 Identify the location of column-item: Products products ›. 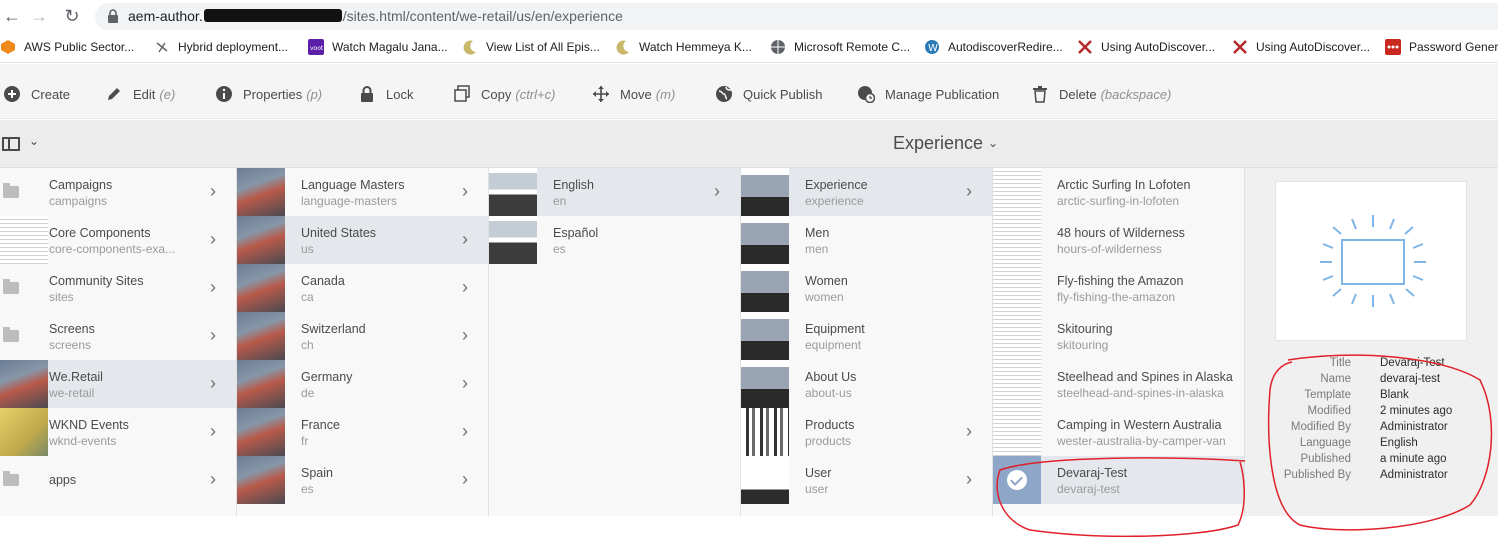
(866, 432).